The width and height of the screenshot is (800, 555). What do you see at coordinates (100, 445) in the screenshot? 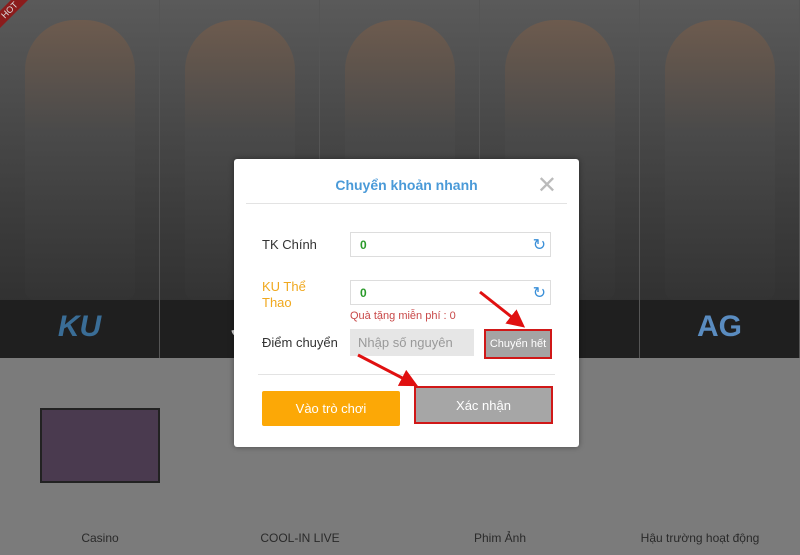
I see `casino-thumbnail` at bounding box center [100, 445].